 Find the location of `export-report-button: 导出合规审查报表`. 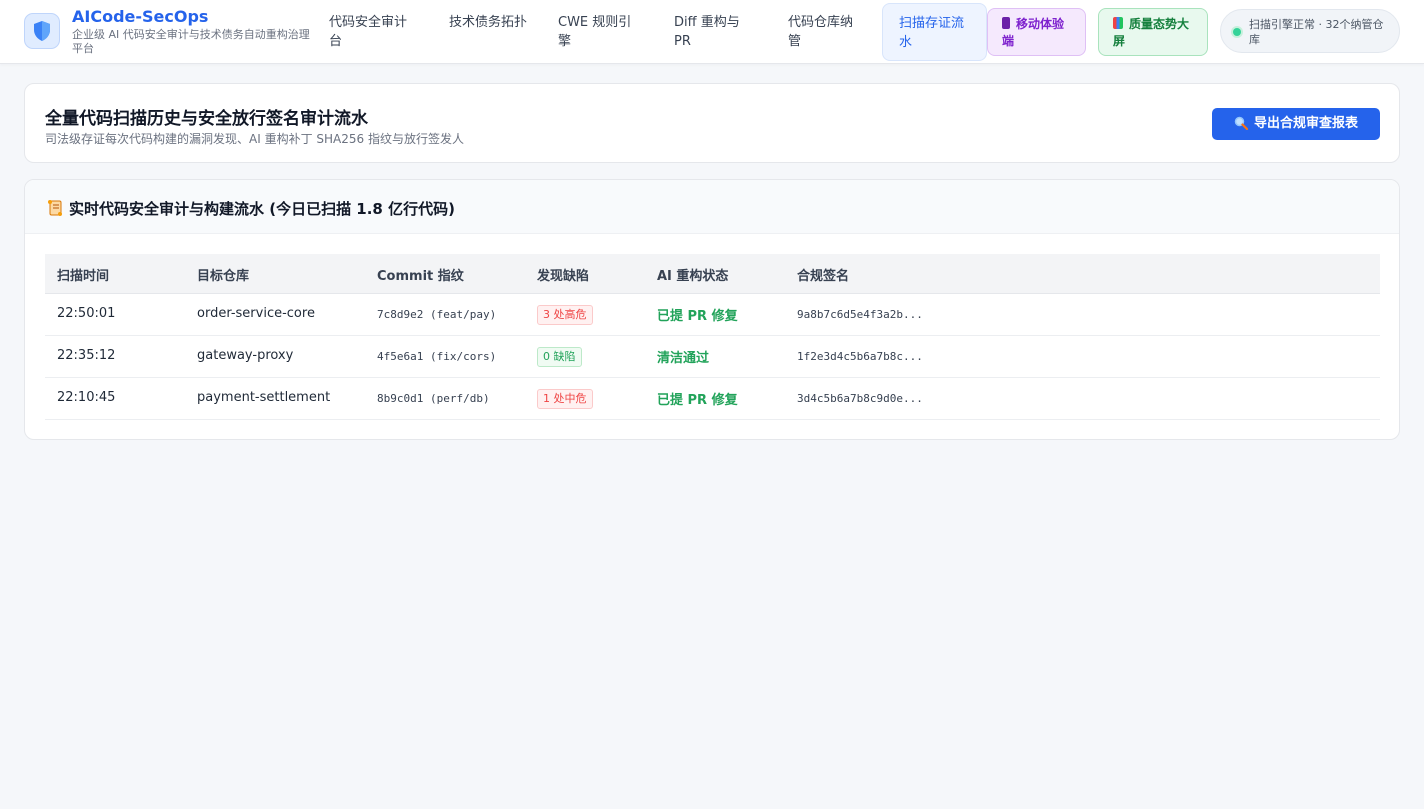

export-report-button: 导出合规审查报表 is located at coordinates (1296, 124).